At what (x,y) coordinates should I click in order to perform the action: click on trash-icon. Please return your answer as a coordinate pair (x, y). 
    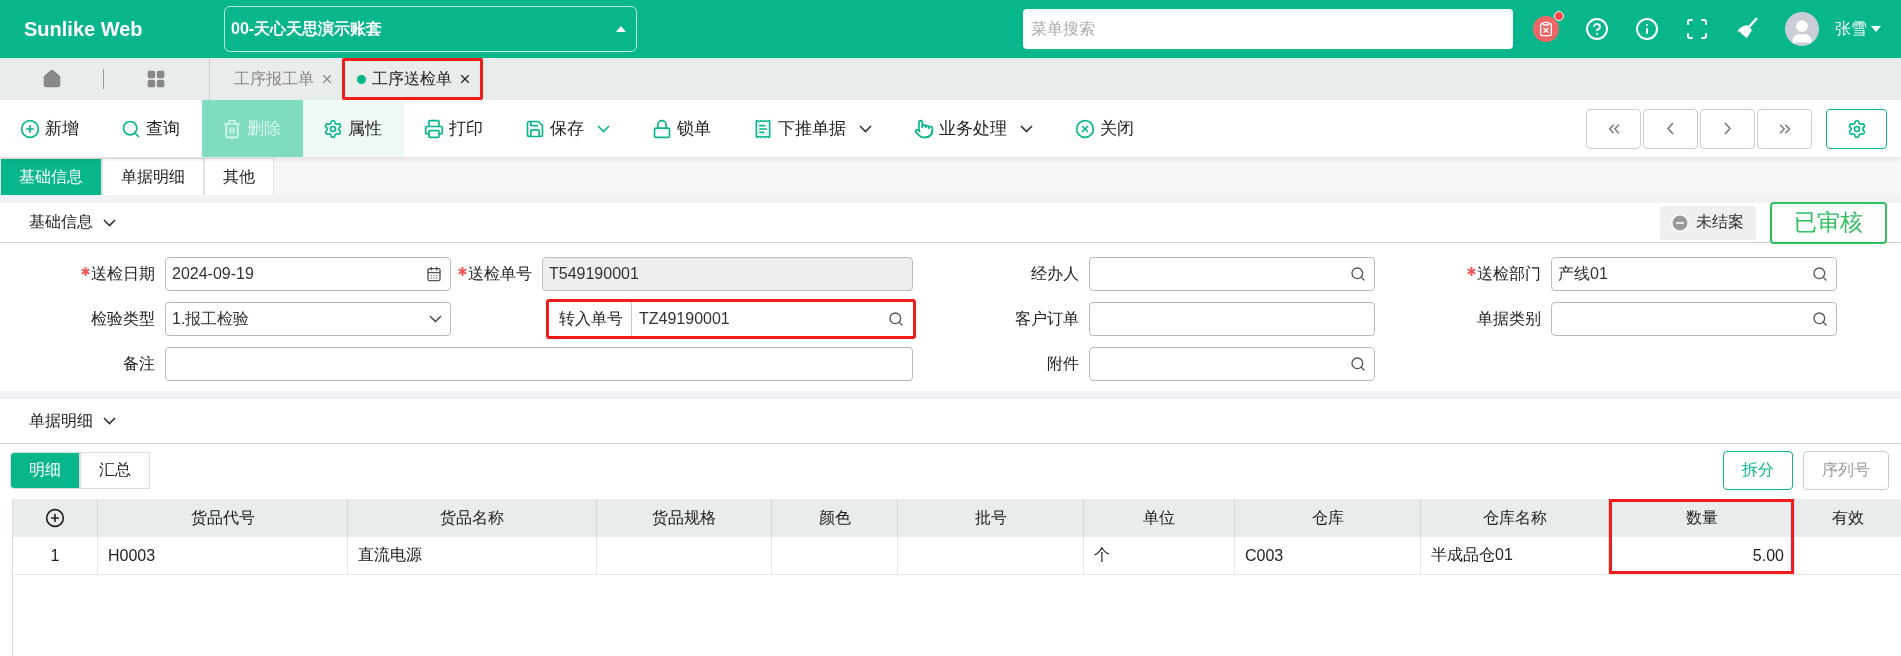
    Looking at the image, I should click on (232, 128).